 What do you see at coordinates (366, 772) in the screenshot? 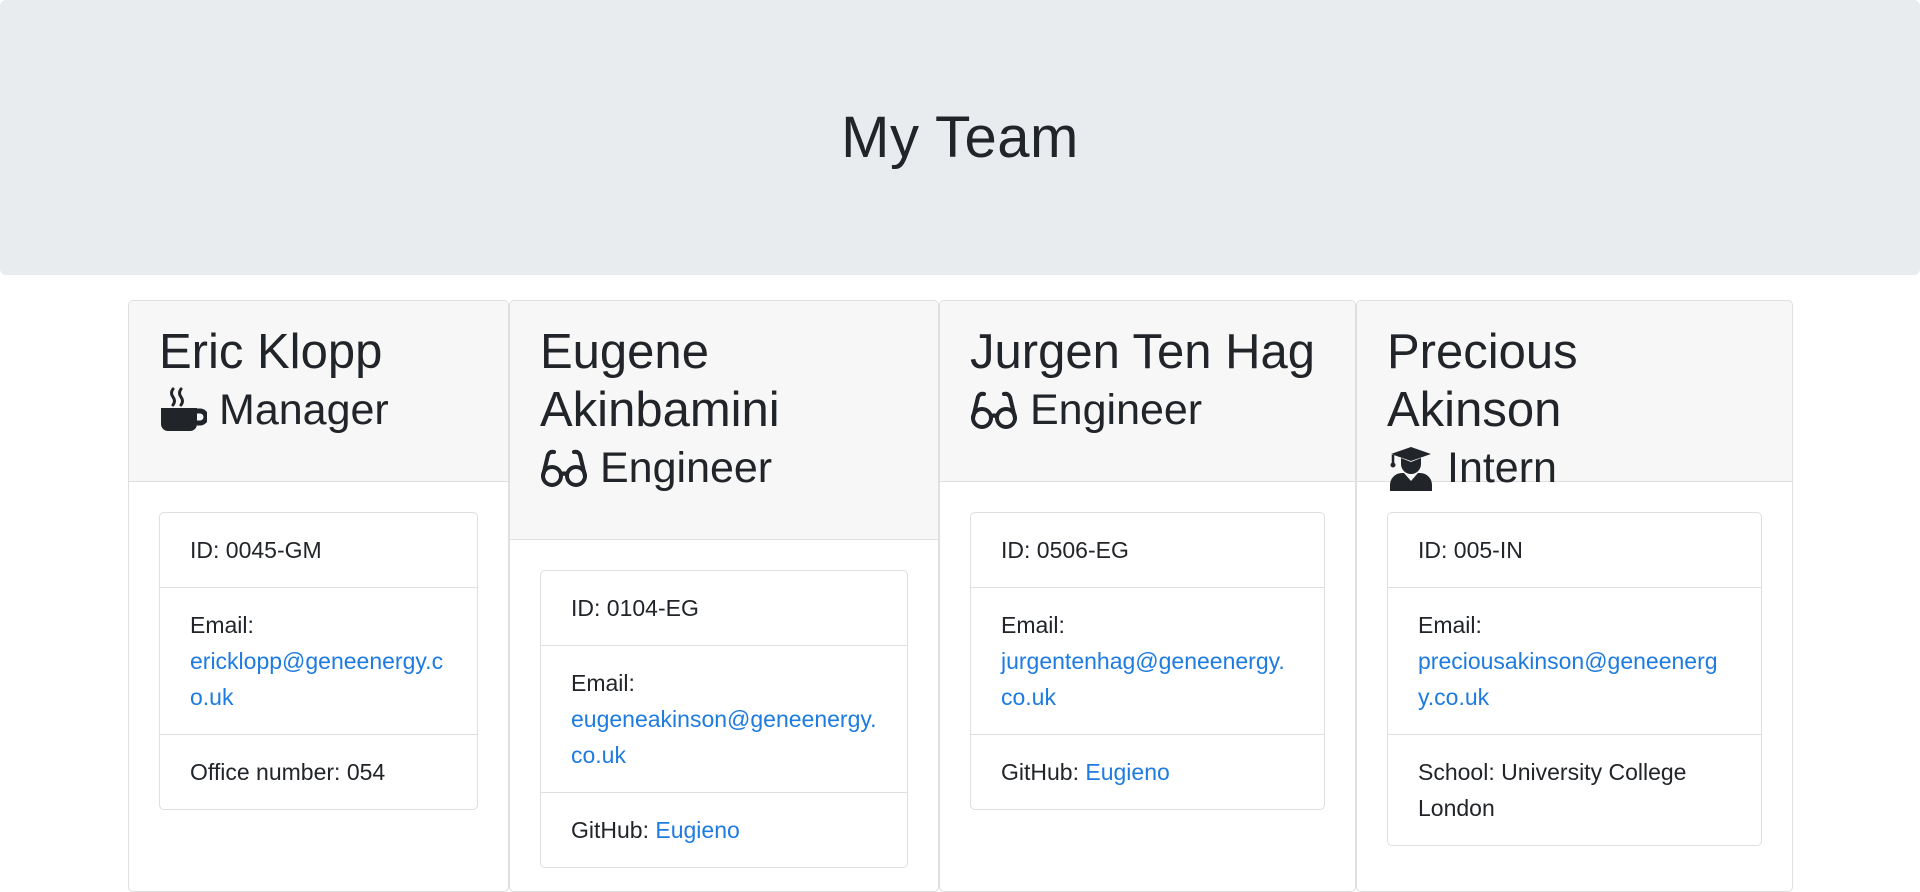
I see `office-number-value: 054` at bounding box center [366, 772].